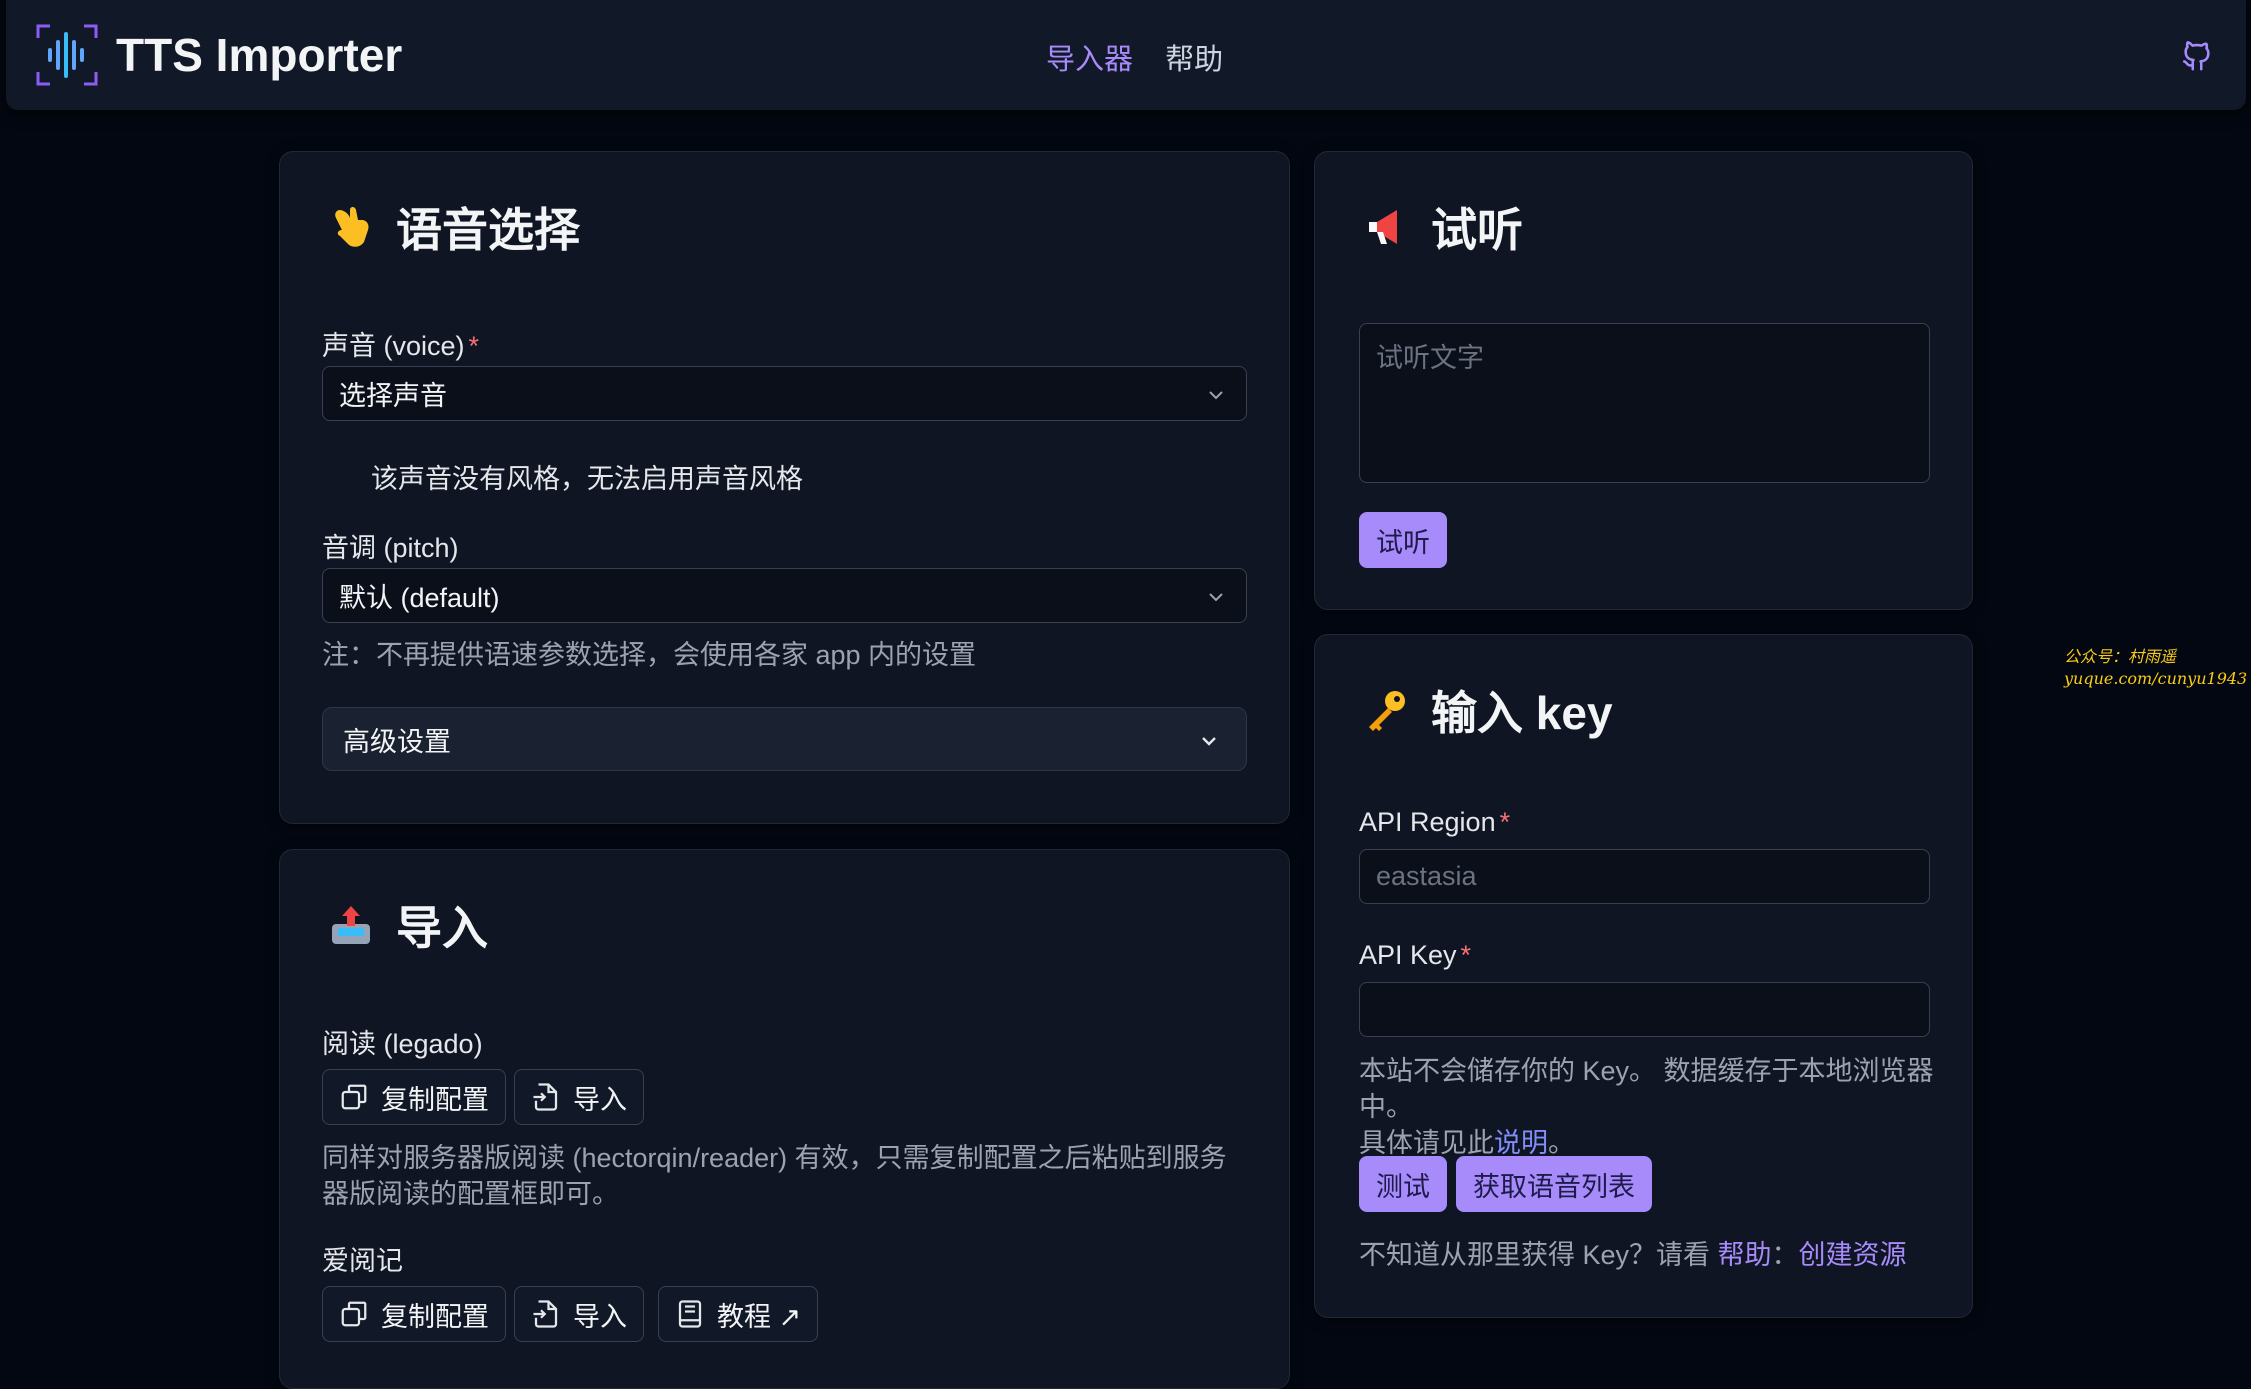 The image size is (2251, 1389). I want to click on create-resource-link: 创建资源, so click(1853, 1255).